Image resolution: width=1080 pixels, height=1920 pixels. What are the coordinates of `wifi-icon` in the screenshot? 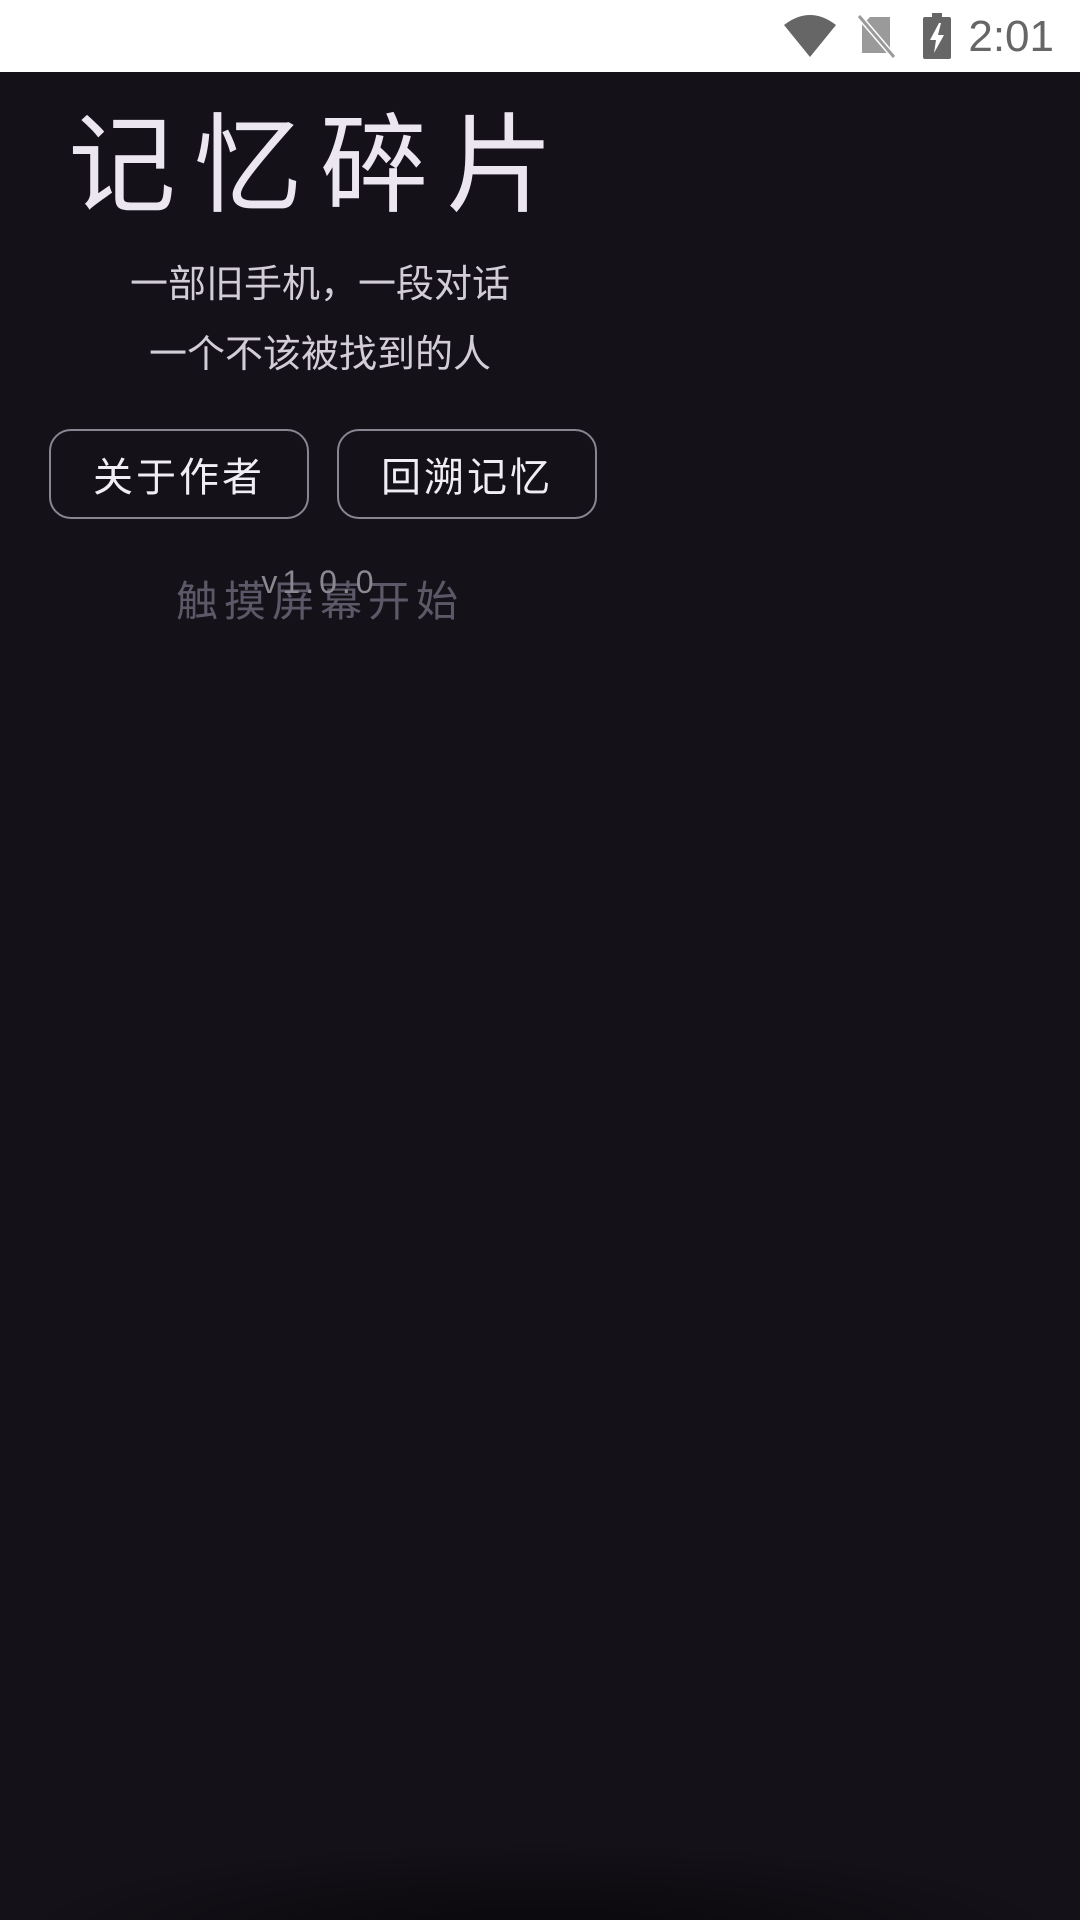 It's located at (810, 36).